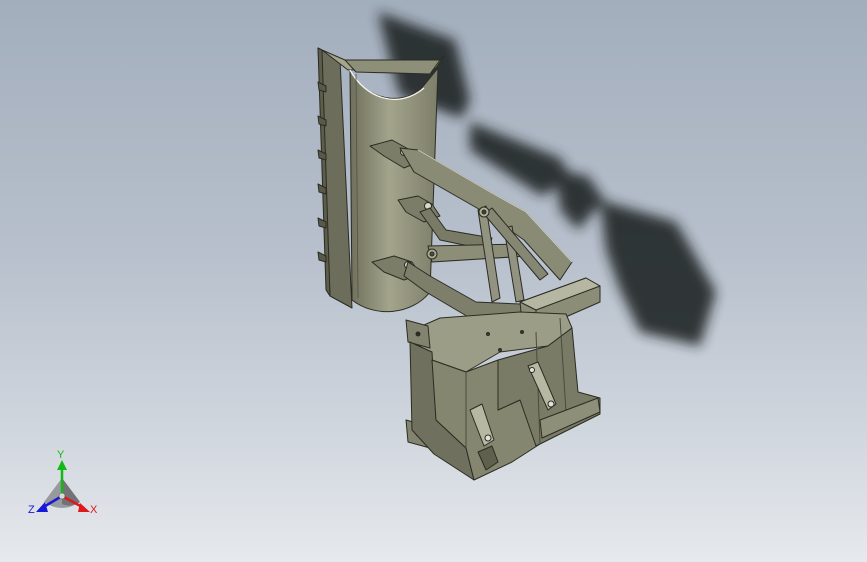 This screenshot has height=562, width=867. I want to click on triad-z-label: Z, so click(31, 510).